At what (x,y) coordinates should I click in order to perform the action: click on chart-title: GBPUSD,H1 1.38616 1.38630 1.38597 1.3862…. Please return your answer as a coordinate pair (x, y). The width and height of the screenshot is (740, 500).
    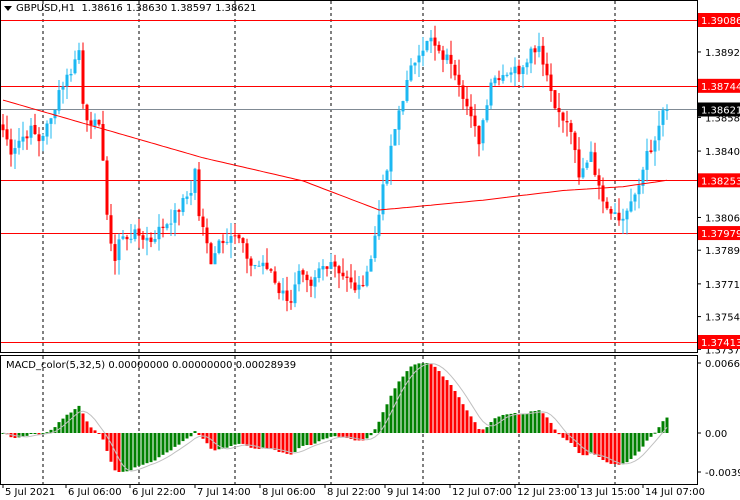
    Looking at the image, I should click on (130, 8).